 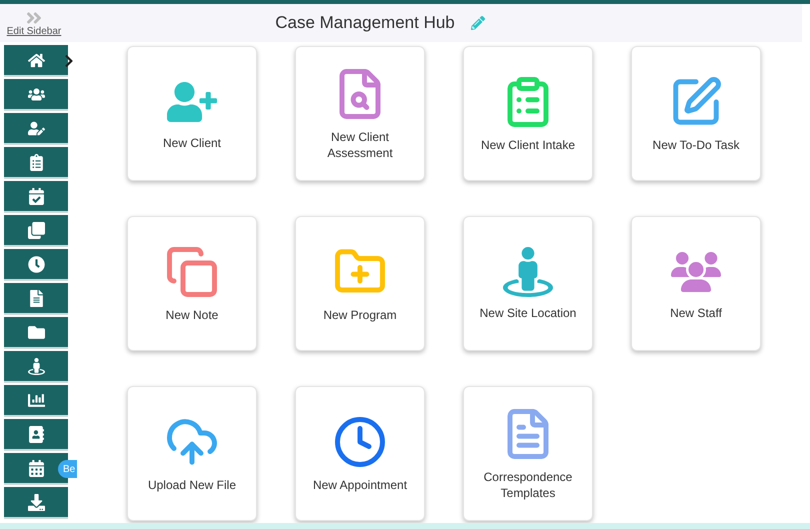 What do you see at coordinates (365, 23) in the screenshot?
I see `page-title: Case Management Hub` at bounding box center [365, 23].